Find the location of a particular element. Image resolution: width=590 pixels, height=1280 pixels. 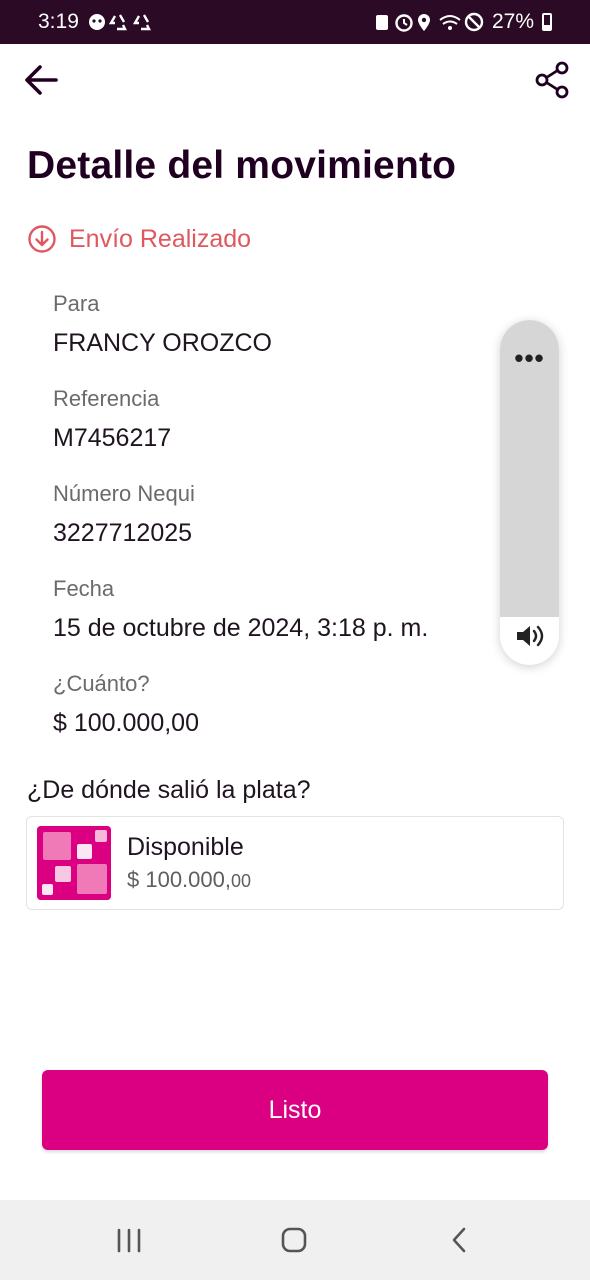

source-section-title: ¿De dónde salió la plata? is located at coordinates (169, 790).